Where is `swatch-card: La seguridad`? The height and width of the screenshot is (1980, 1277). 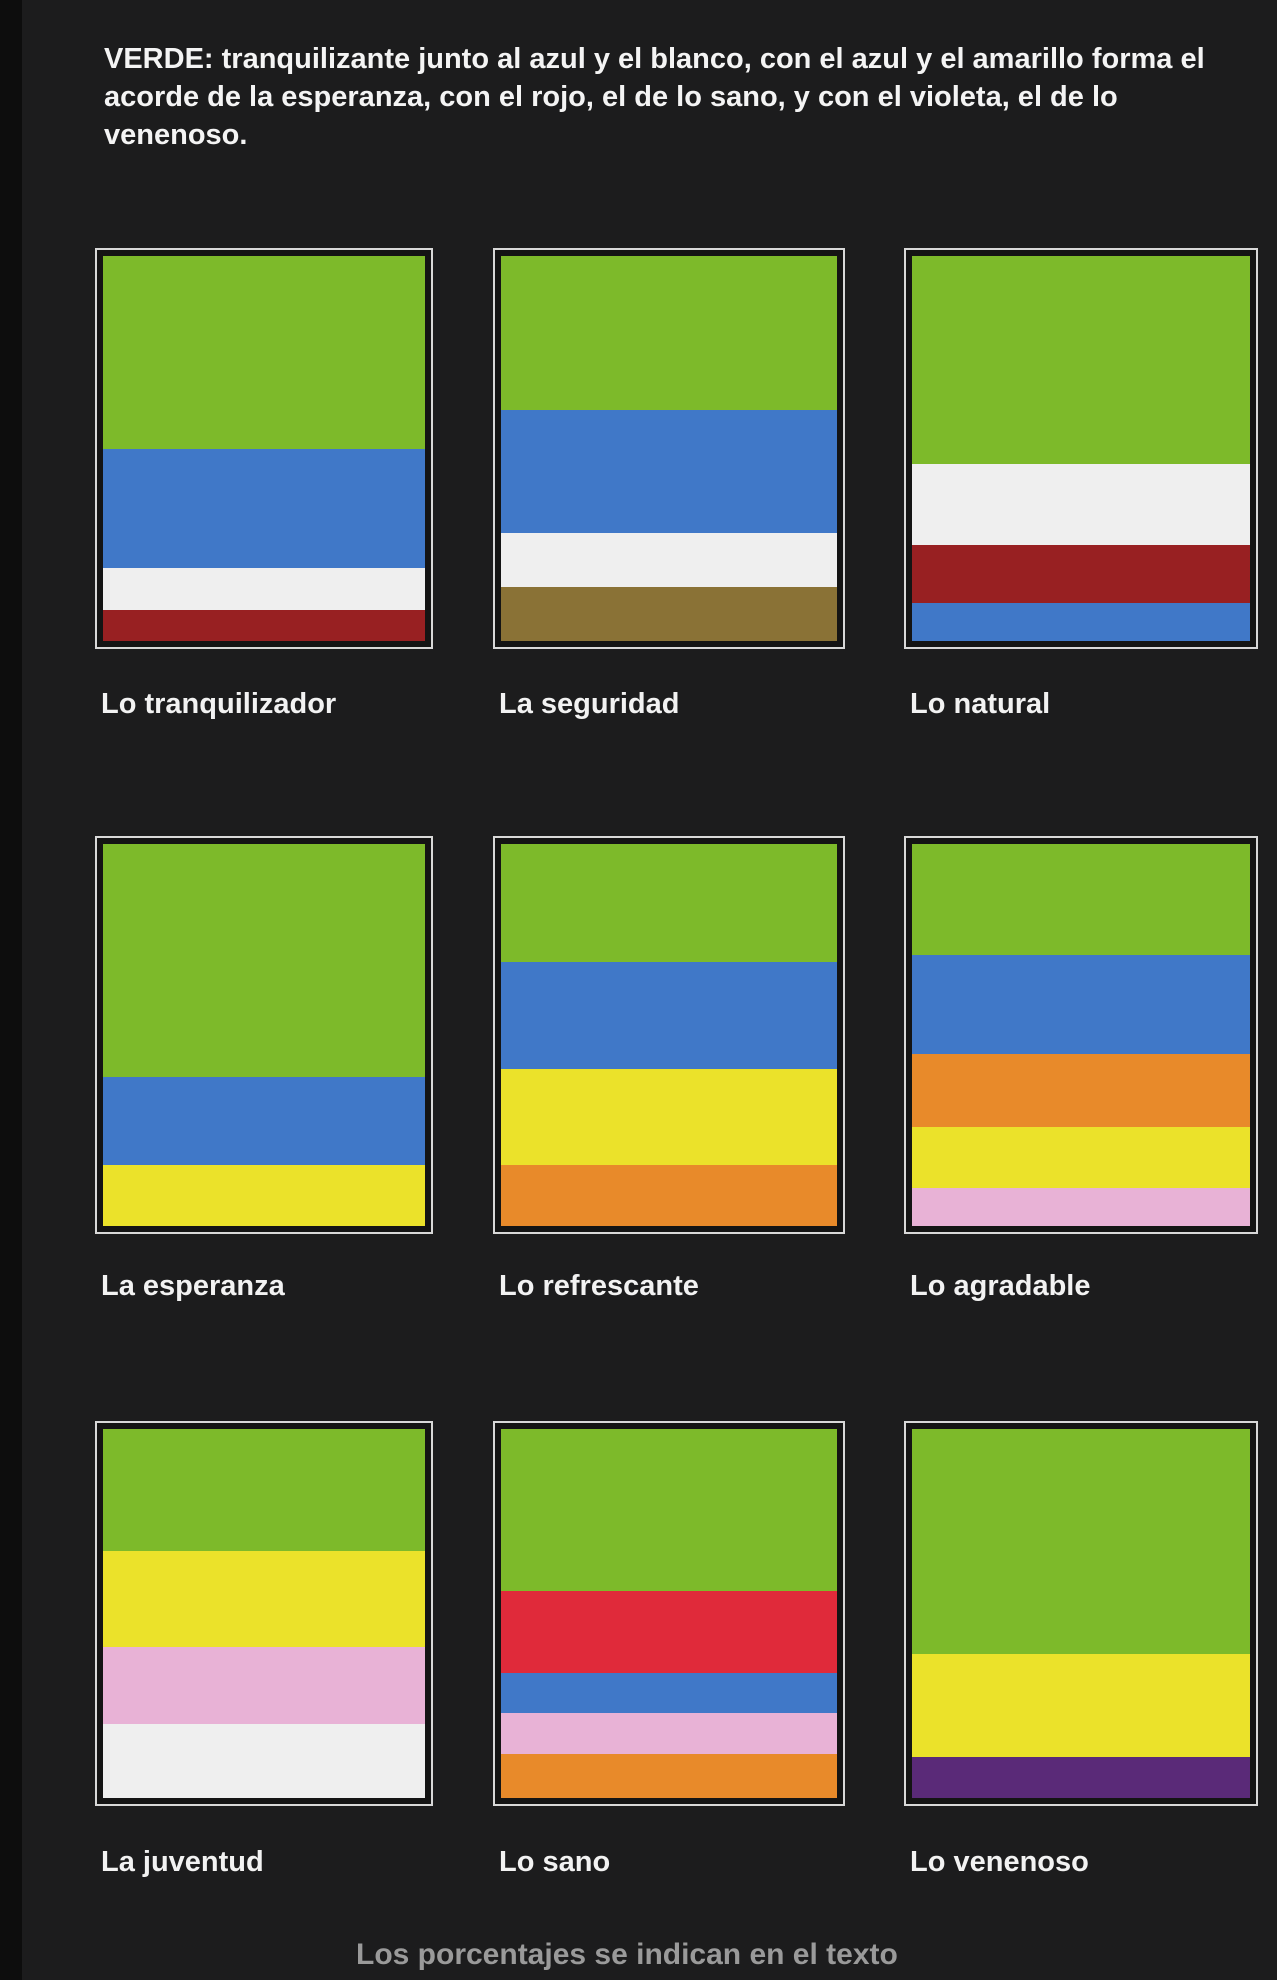 swatch-card: La seguridad is located at coordinates (669, 493).